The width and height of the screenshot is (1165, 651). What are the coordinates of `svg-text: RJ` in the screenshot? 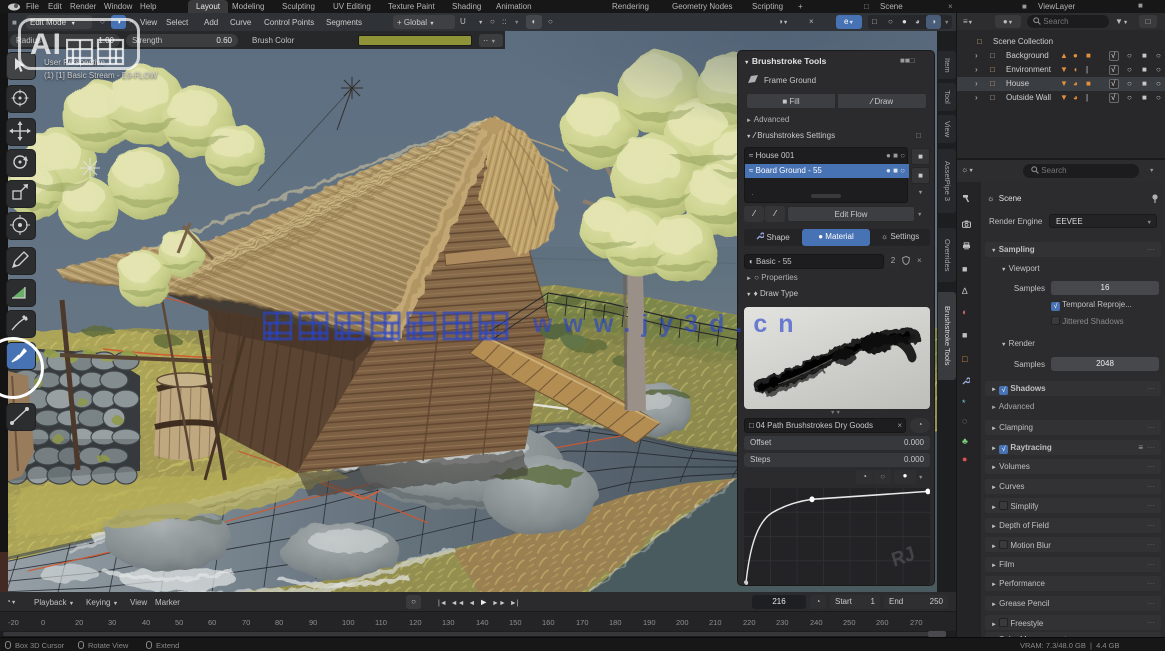 It's located at (903, 557).